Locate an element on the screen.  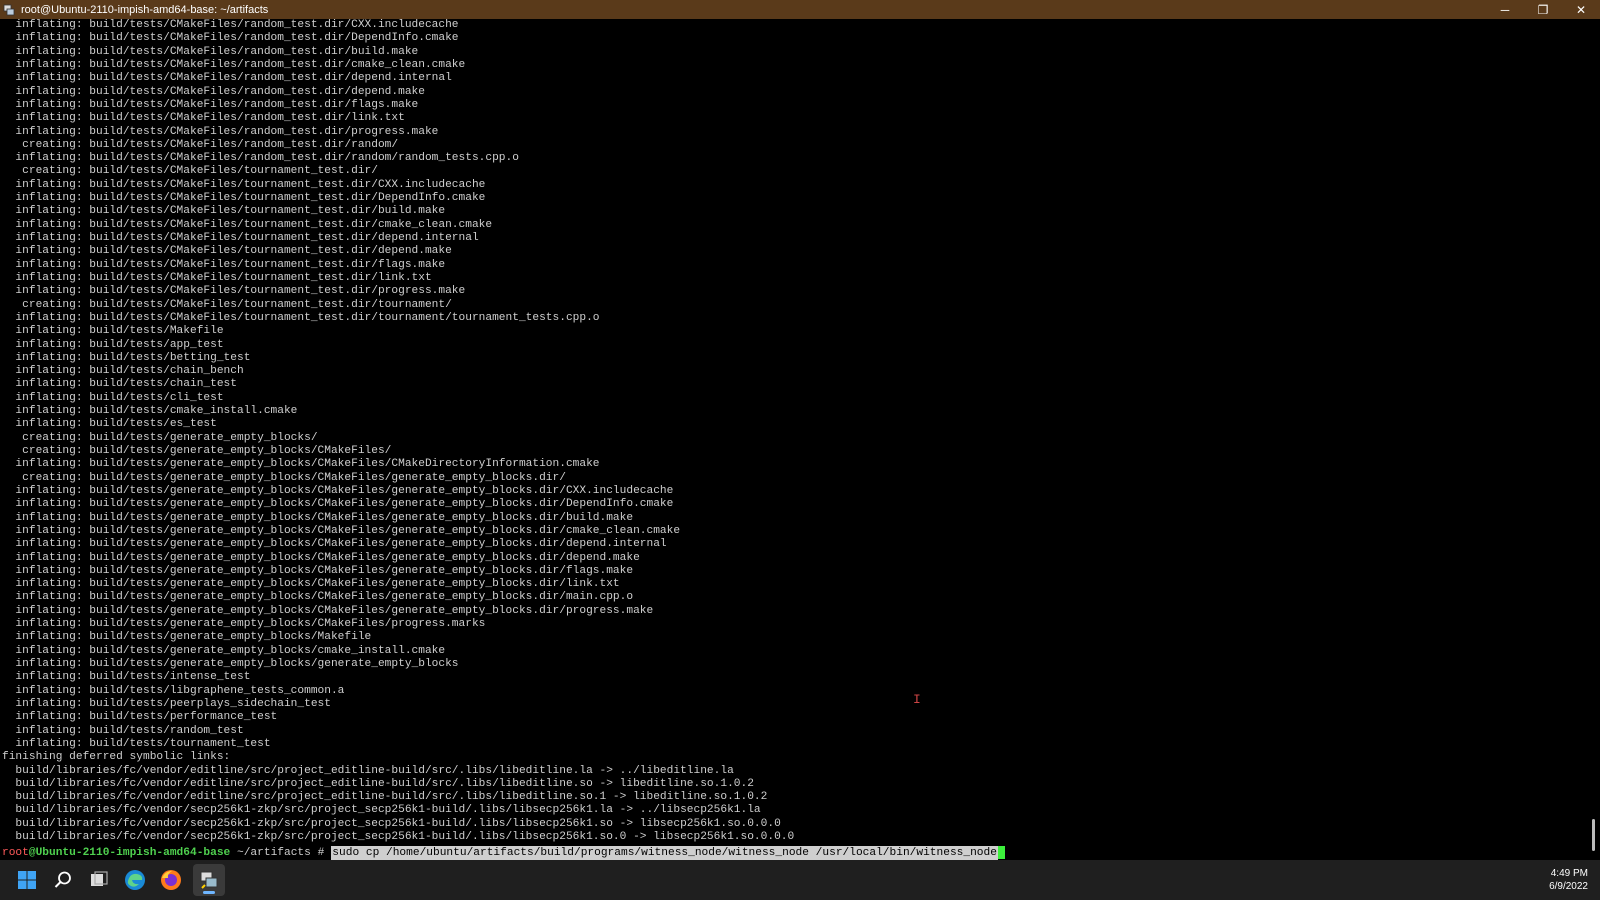
terminal-line: inflating: build/tests/Makefile is located at coordinates (113, 331).